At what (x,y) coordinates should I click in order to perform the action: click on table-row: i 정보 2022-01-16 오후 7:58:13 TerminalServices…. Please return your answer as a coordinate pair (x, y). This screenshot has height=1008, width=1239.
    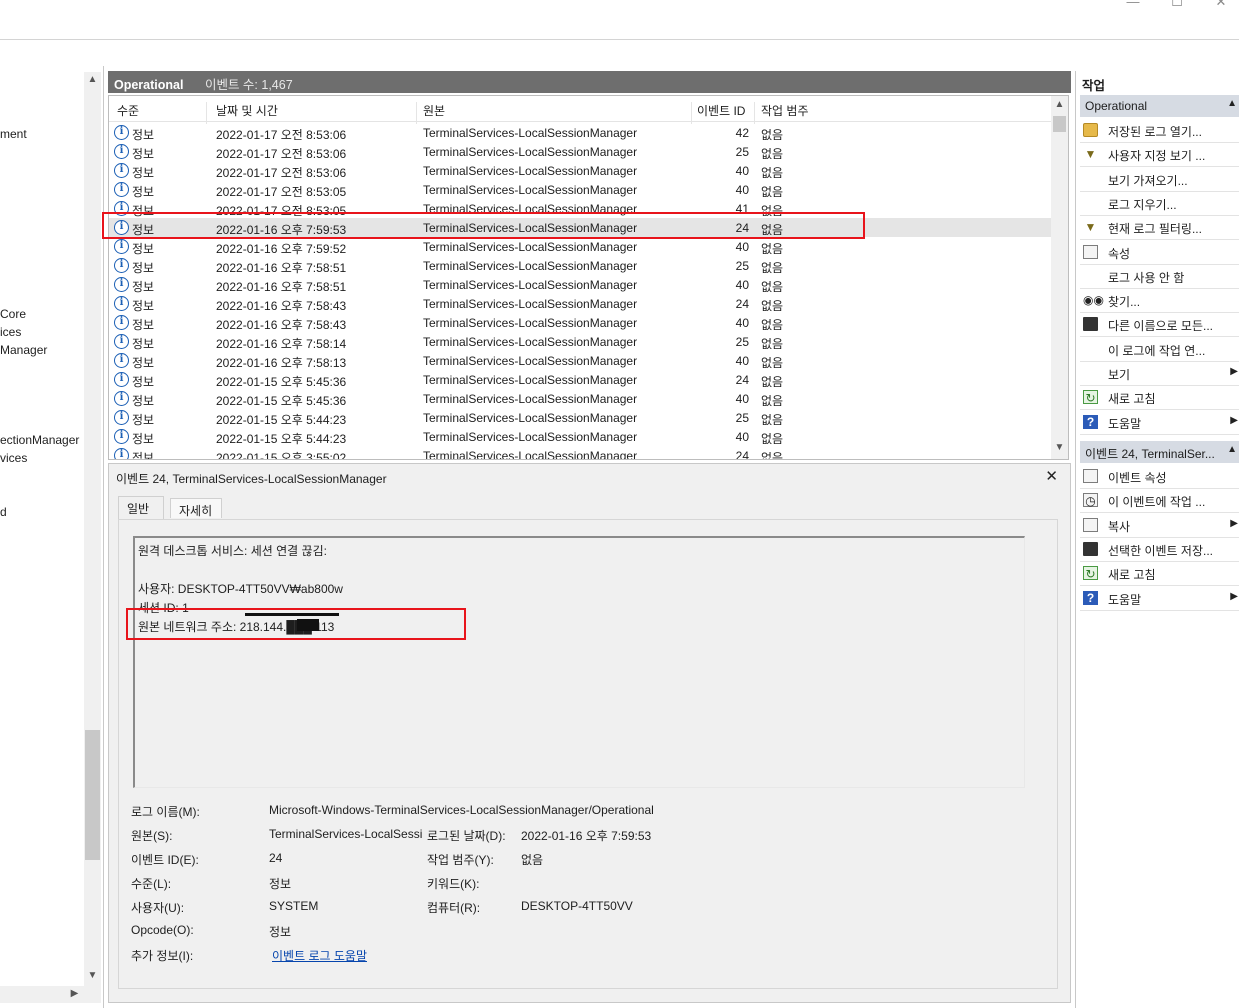
    Looking at the image, I should click on (581, 360).